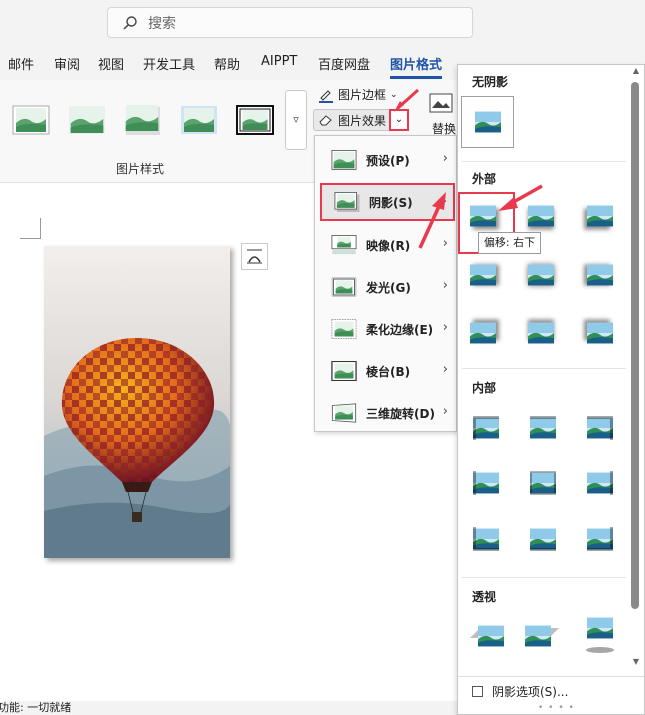 This screenshot has width=645, height=715. I want to click on shadow-inner-center, so click(543, 483).